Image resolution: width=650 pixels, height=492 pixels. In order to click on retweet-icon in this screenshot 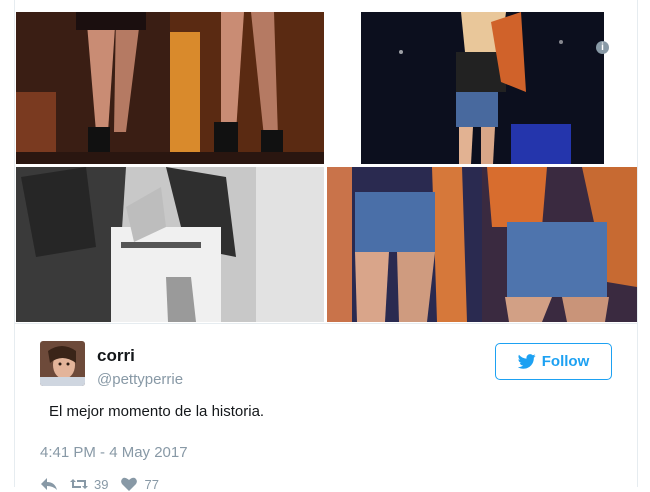, I will do `click(79, 484)`.